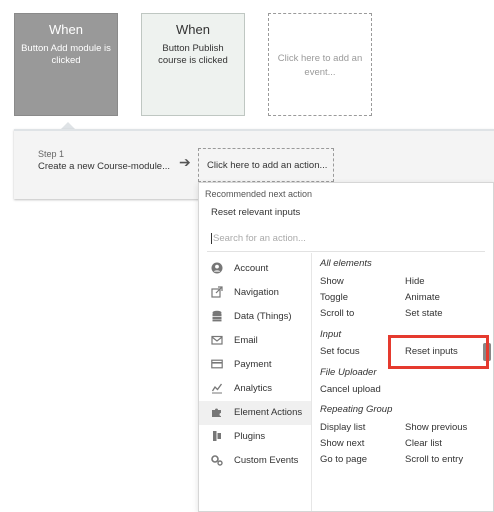  Describe the element at coordinates (51, 154) in the screenshot. I see `step-number-label: Step 1` at that location.